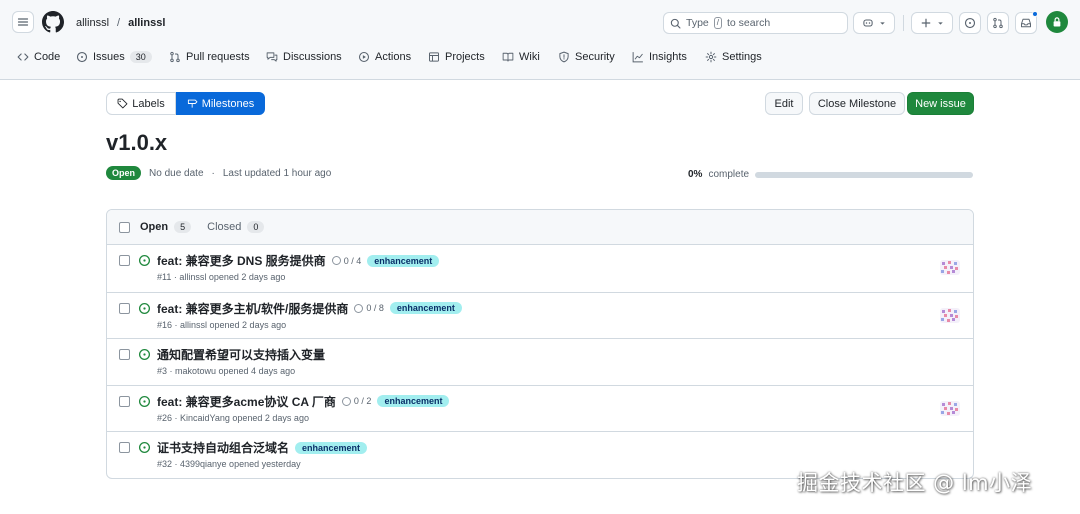 This screenshot has height=514, width=1080. I want to click on edit-button: Edit, so click(784, 103).